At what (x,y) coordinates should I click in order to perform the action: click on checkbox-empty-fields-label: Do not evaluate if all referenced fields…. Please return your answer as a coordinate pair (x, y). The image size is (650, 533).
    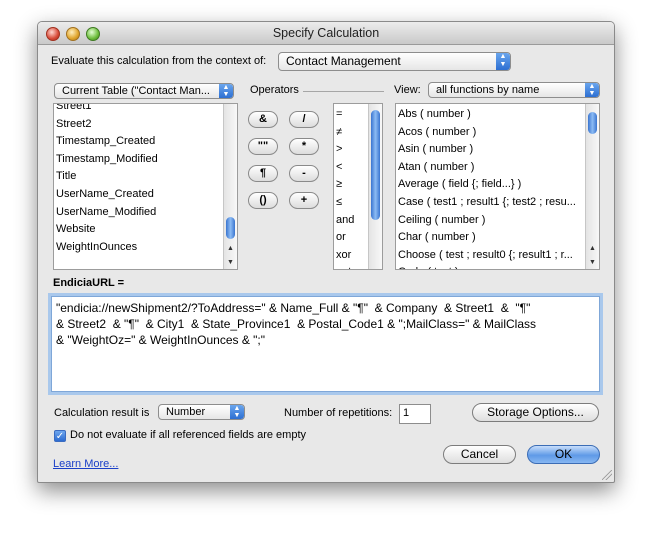
    Looking at the image, I should click on (188, 435).